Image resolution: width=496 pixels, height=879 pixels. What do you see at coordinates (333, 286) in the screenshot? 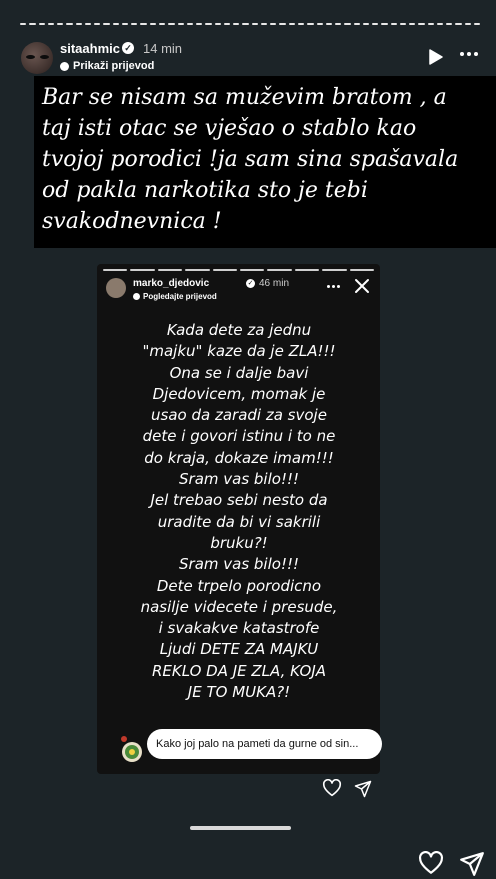
I see `shared-more-icon` at bounding box center [333, 286].